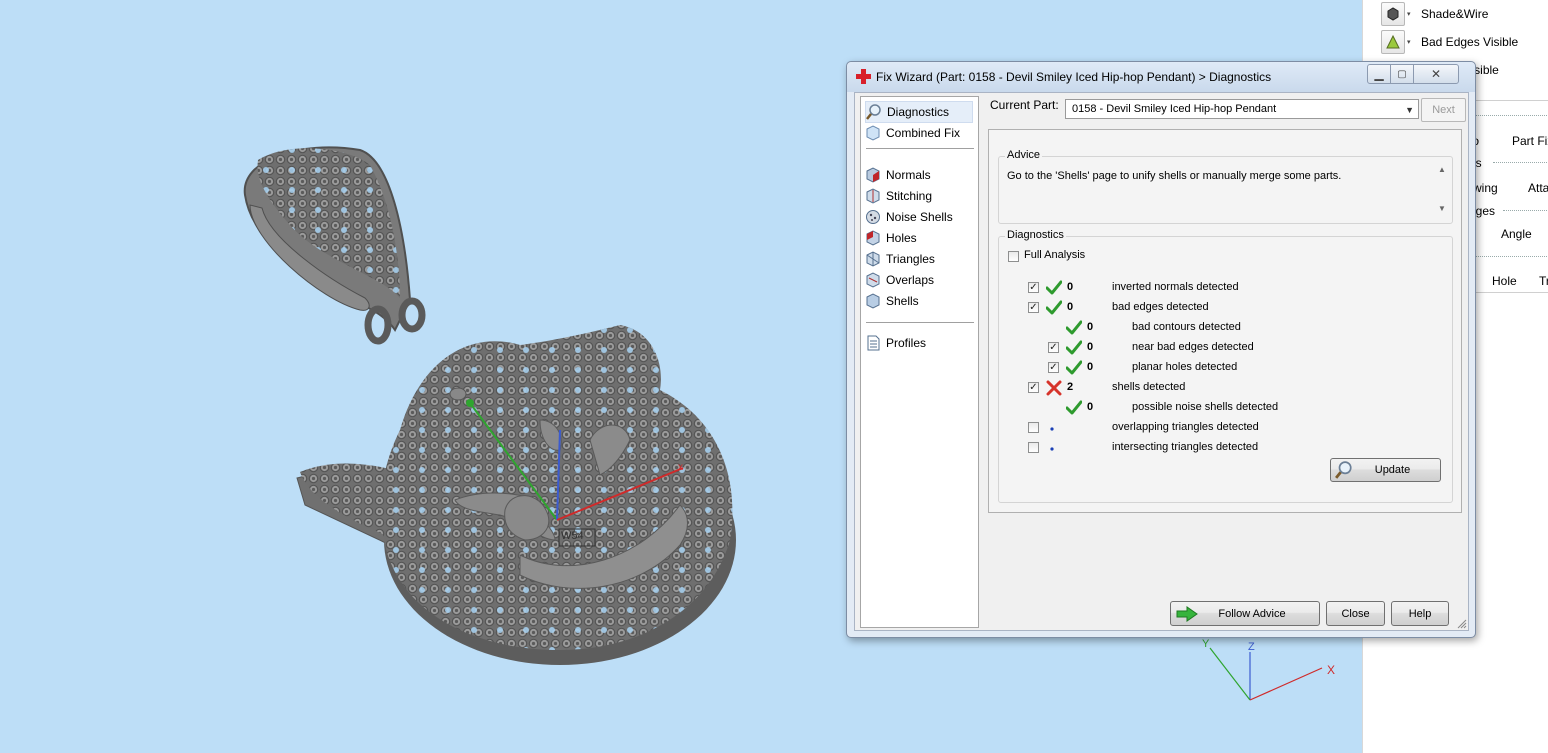  I want to click on nav-item-shells: Shells, so click(892, 301).